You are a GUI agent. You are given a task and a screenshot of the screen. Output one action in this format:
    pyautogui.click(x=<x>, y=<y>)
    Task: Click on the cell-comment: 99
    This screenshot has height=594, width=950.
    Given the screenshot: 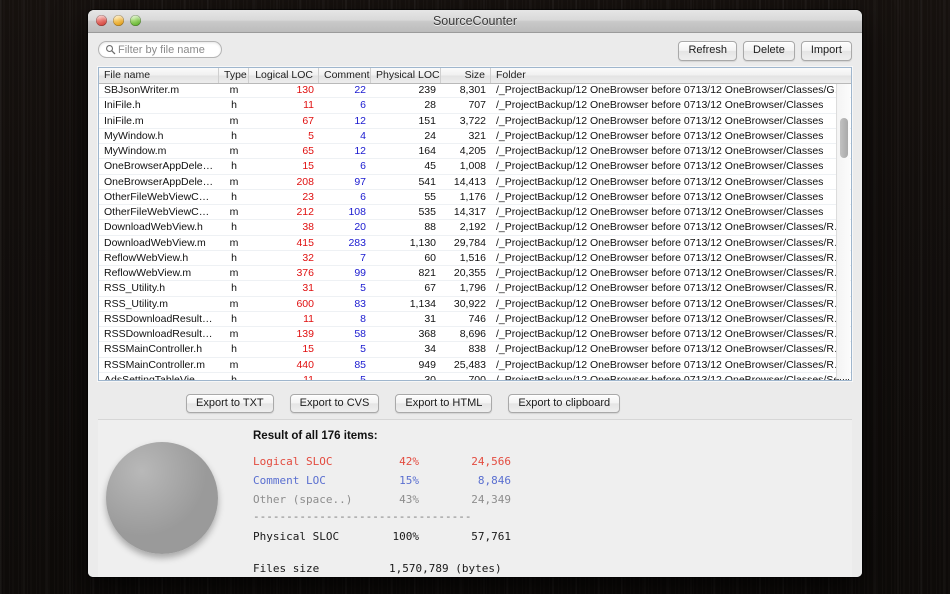 What is the action you would take?
    pyautogui.click(x=360, y=273)
    